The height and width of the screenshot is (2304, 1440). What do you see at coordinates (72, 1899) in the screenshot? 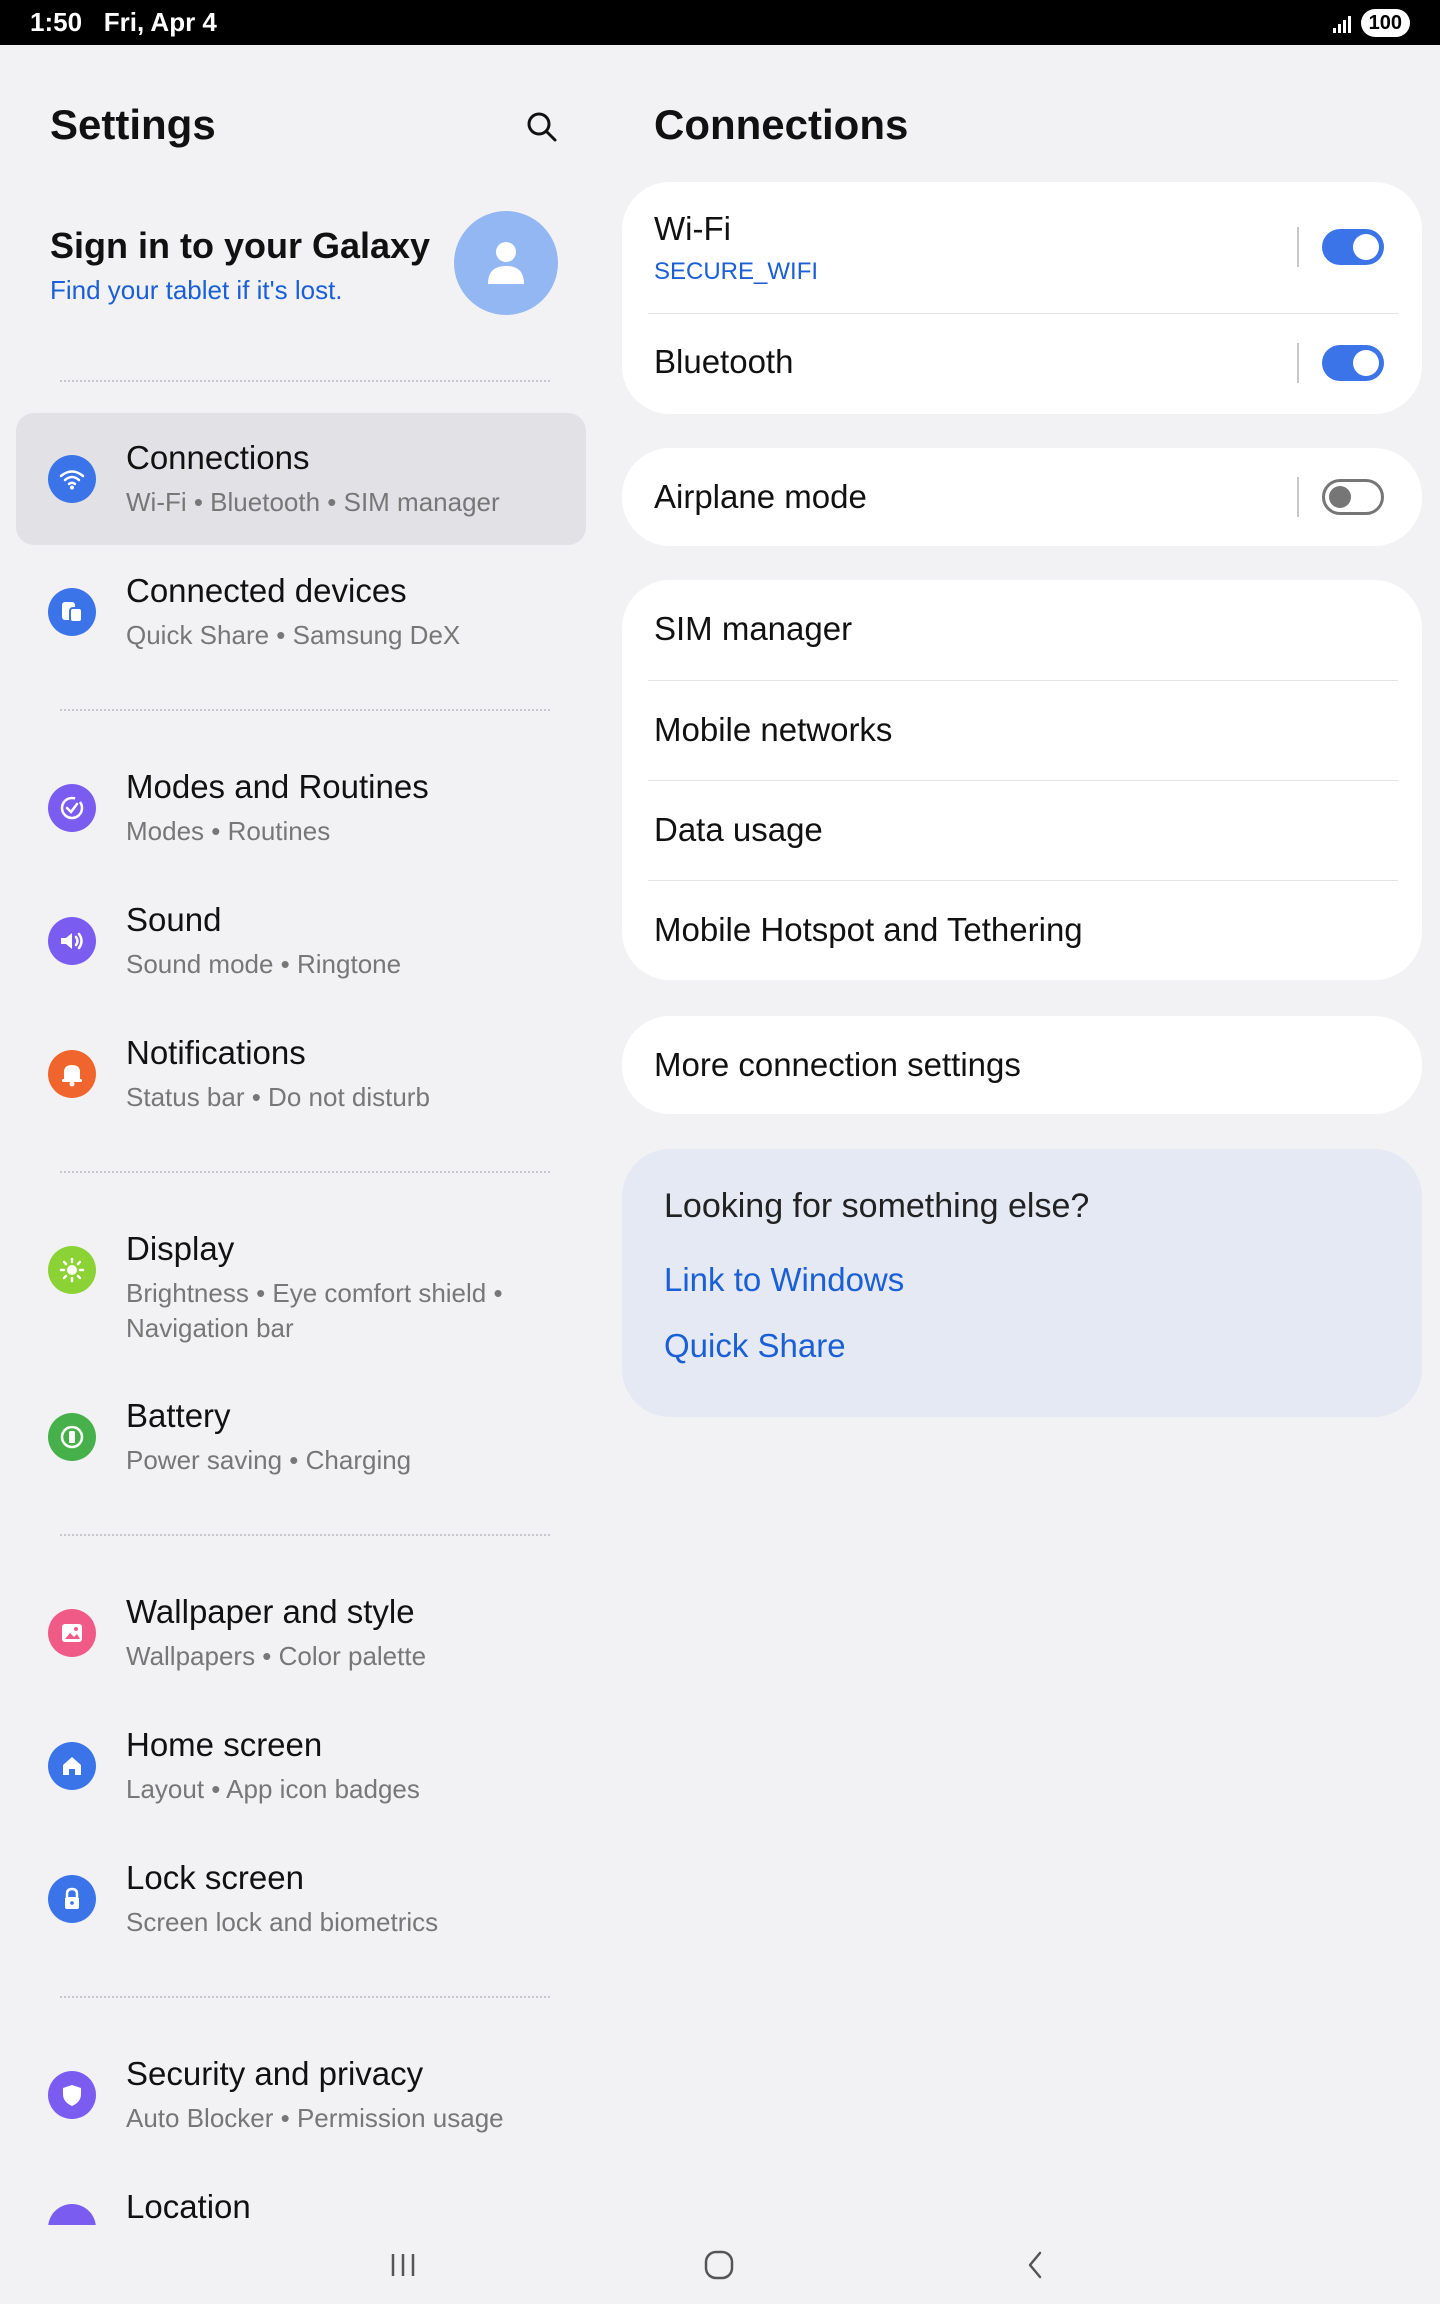
I see `lock-icon` at bounding box center [72, 1899].